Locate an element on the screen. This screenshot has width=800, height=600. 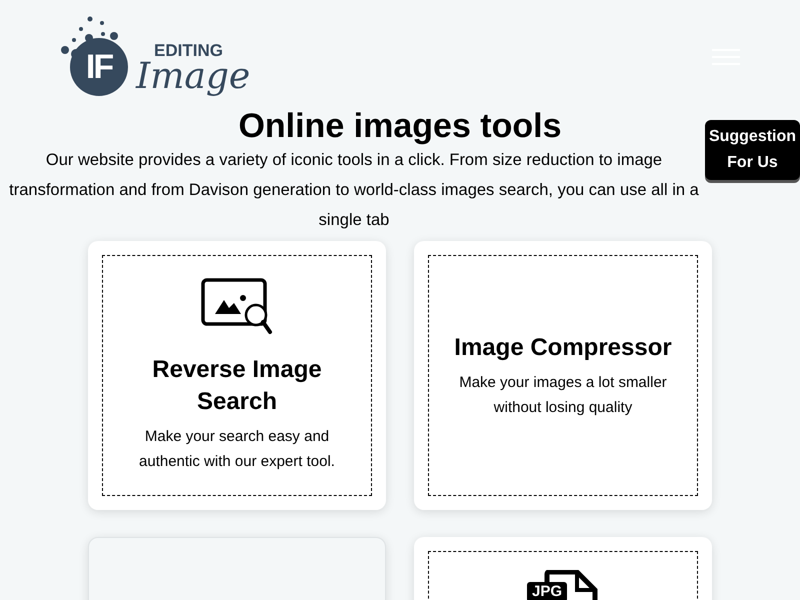
tool-card: JPG is located at coordinates (563, 568).